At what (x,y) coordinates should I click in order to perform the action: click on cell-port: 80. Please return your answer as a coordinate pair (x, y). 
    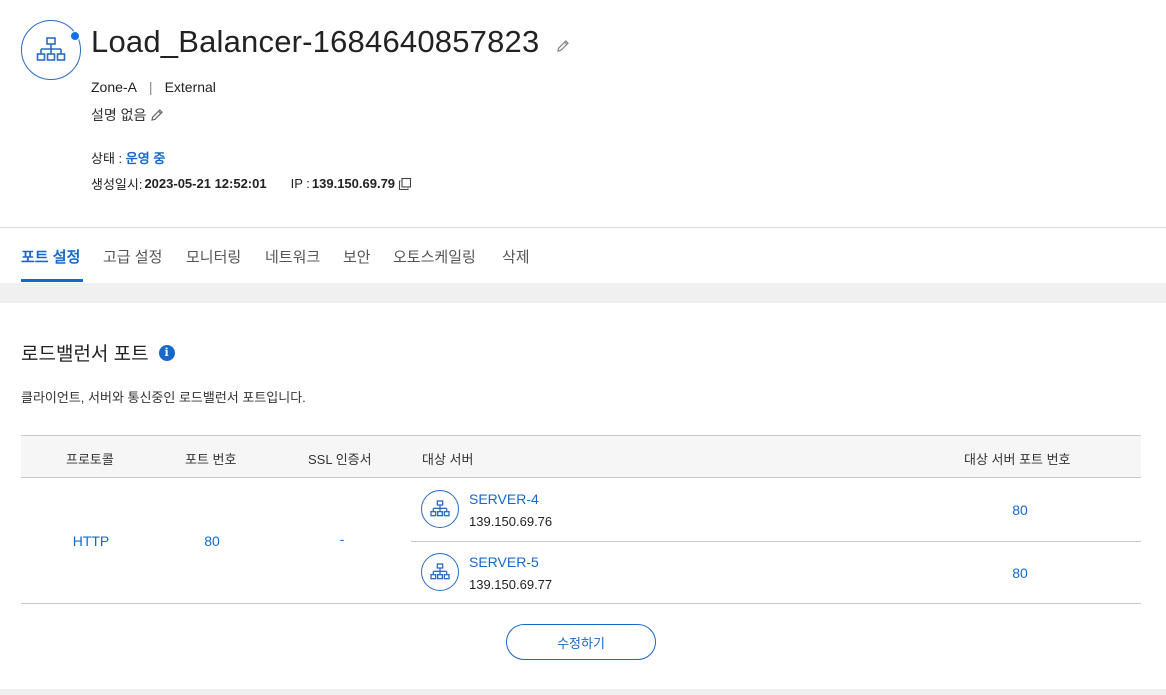
    Looking at the image, I should click on (212, 541).